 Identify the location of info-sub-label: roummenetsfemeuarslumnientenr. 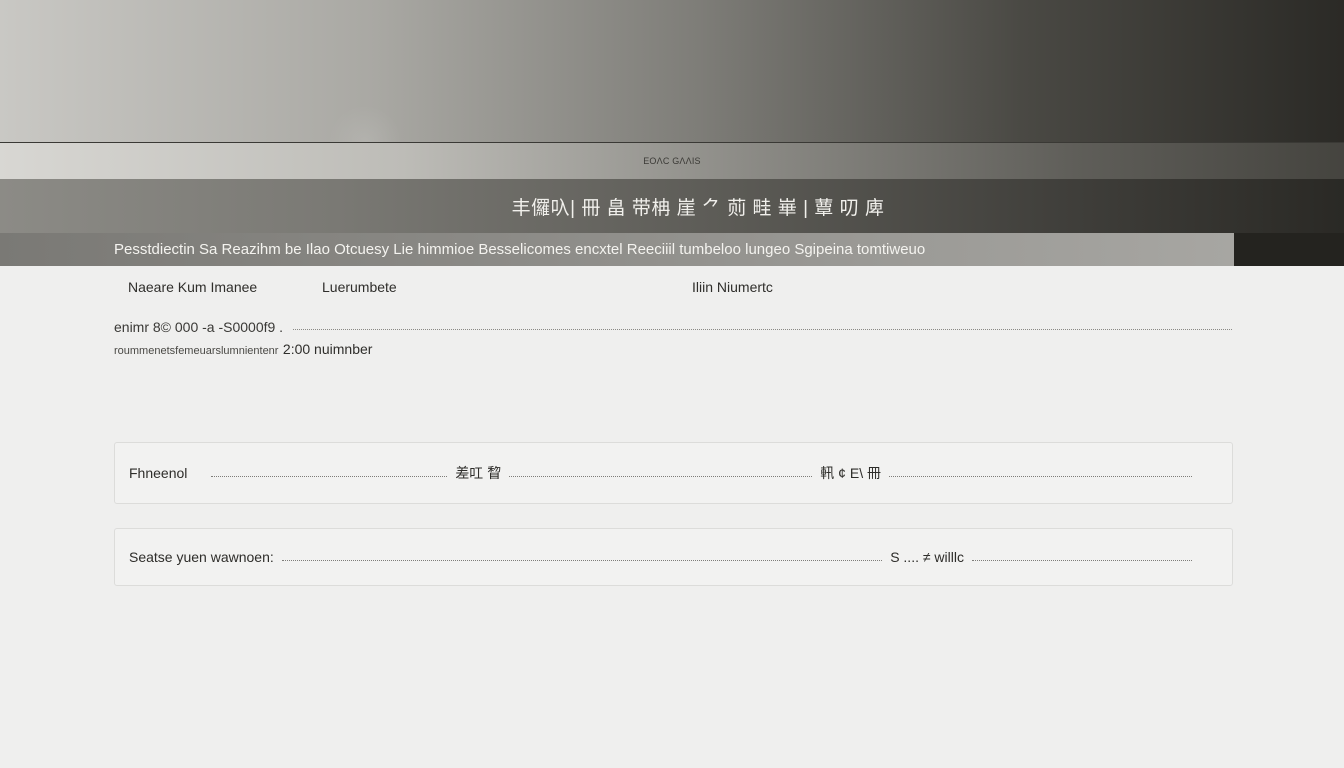
(196, 351).